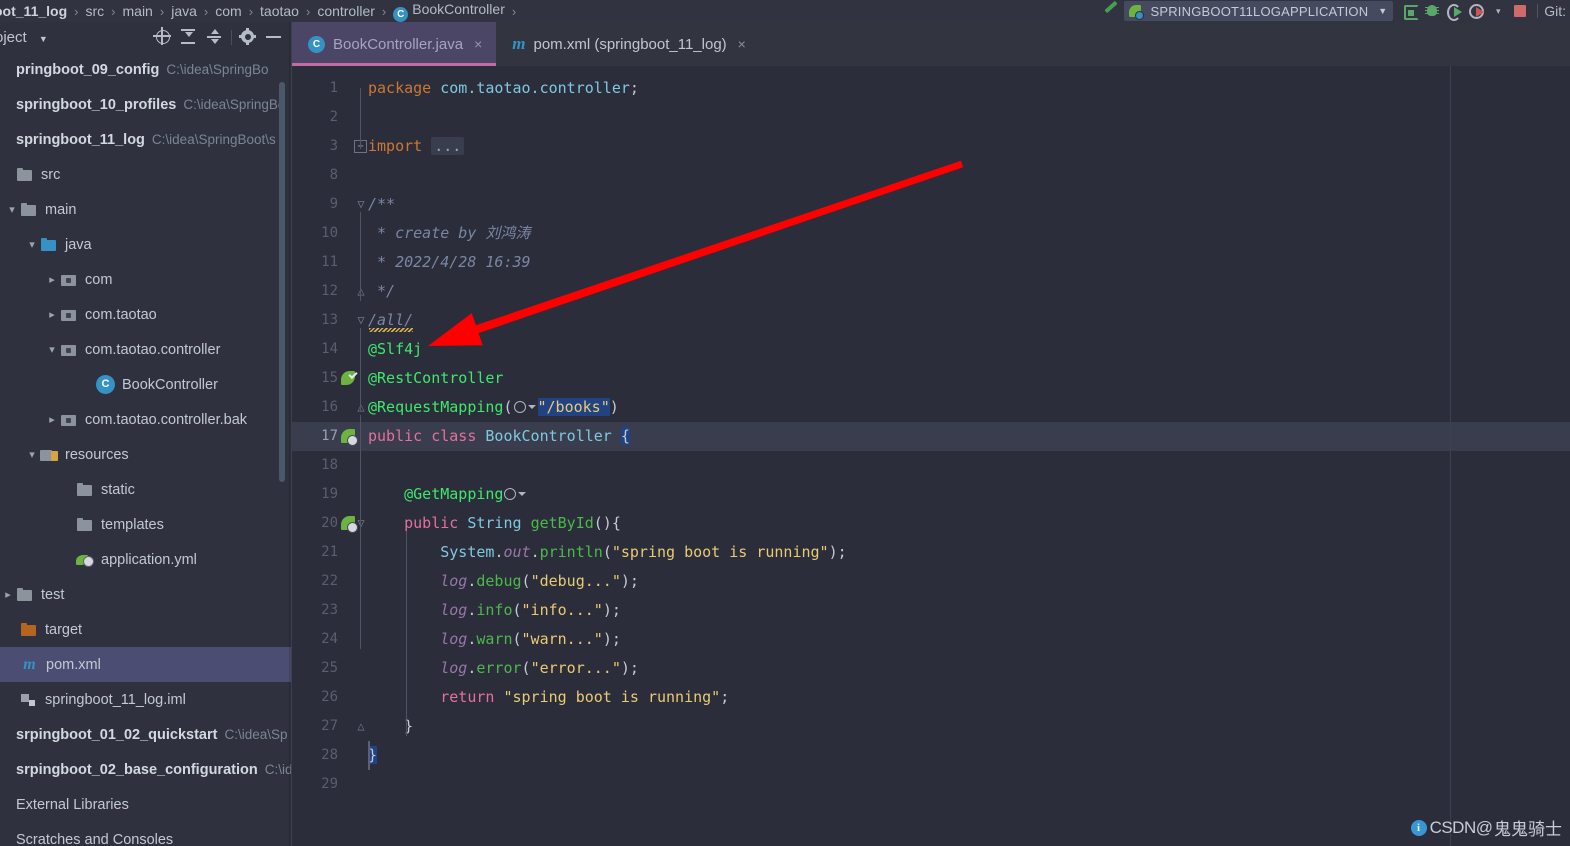 The image size is (1570, 846). I want to click on breadcrumb-item-src: src, so click(94, 11).